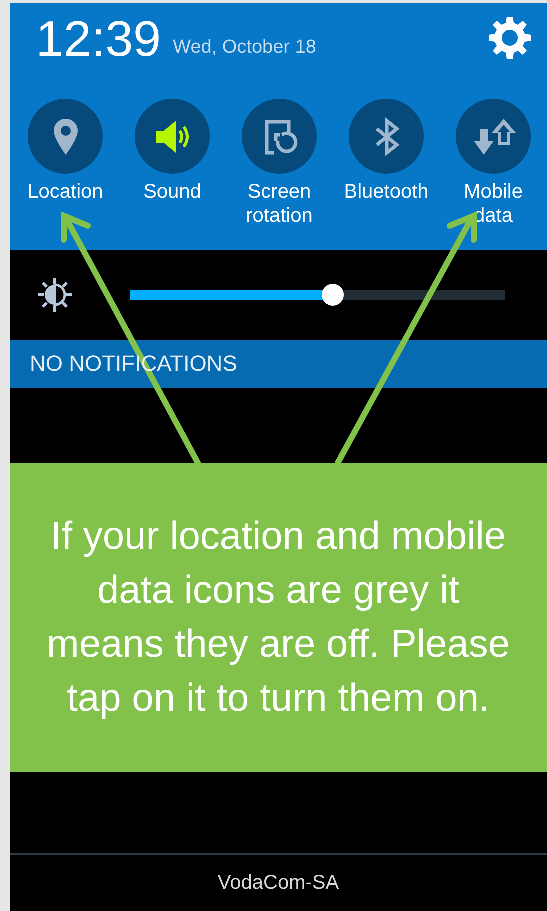 Image resolution: width=547 pixels, height=911 pixels. What do you see at coordinates (66, 192) in the screenshot?
I see `toggle-label: Location` at bounding box center [66, 192].